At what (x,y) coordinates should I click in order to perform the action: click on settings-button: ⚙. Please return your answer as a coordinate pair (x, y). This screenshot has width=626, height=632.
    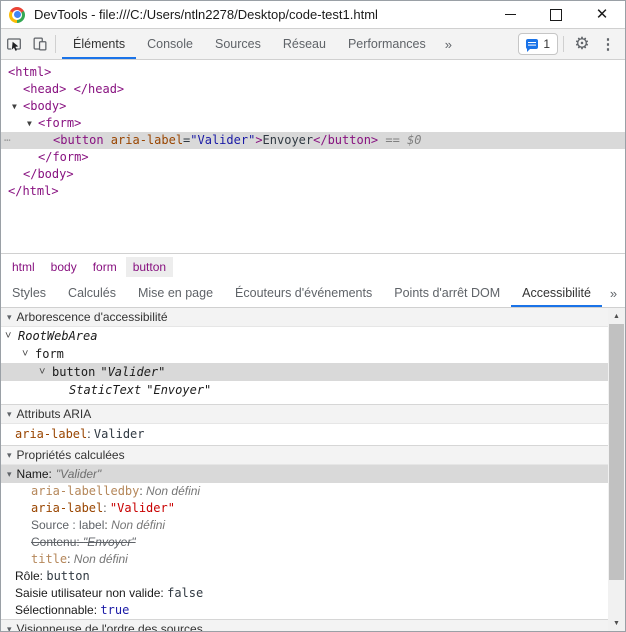
    Looking at the image, I should click on (582, 44).